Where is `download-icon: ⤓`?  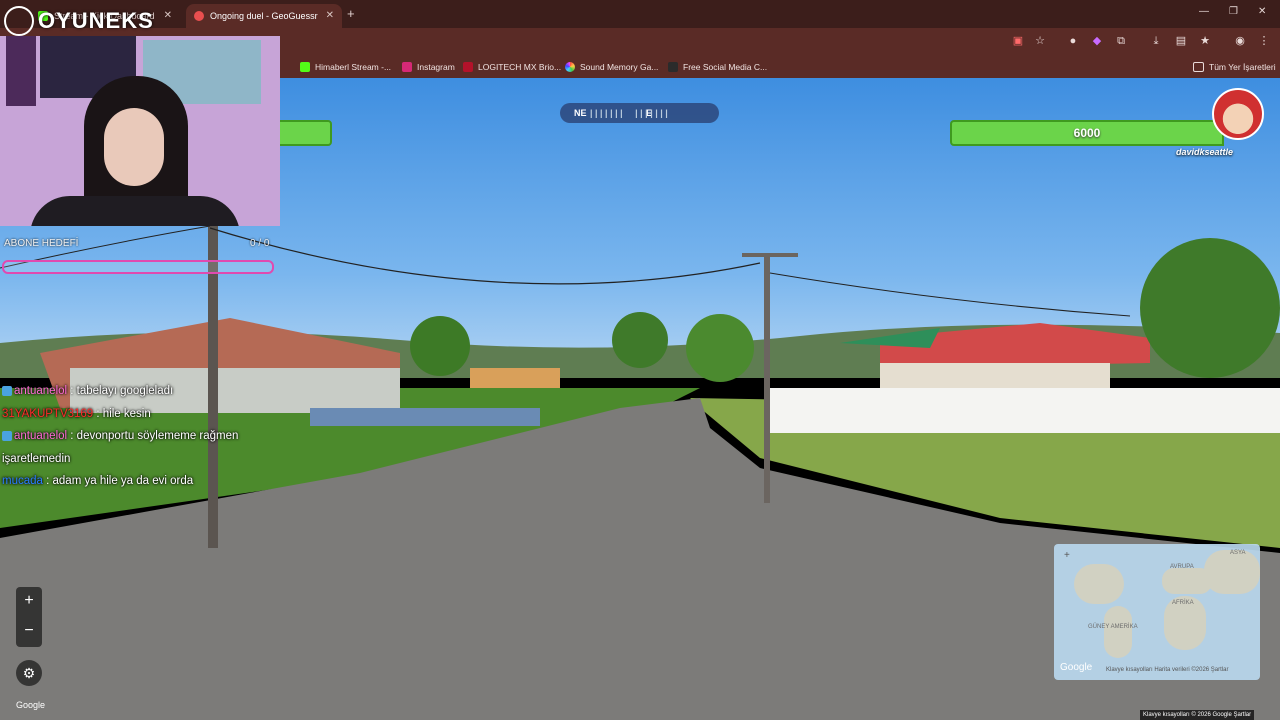
download-icon: ⤓ is located at coordinates (1156, 41).